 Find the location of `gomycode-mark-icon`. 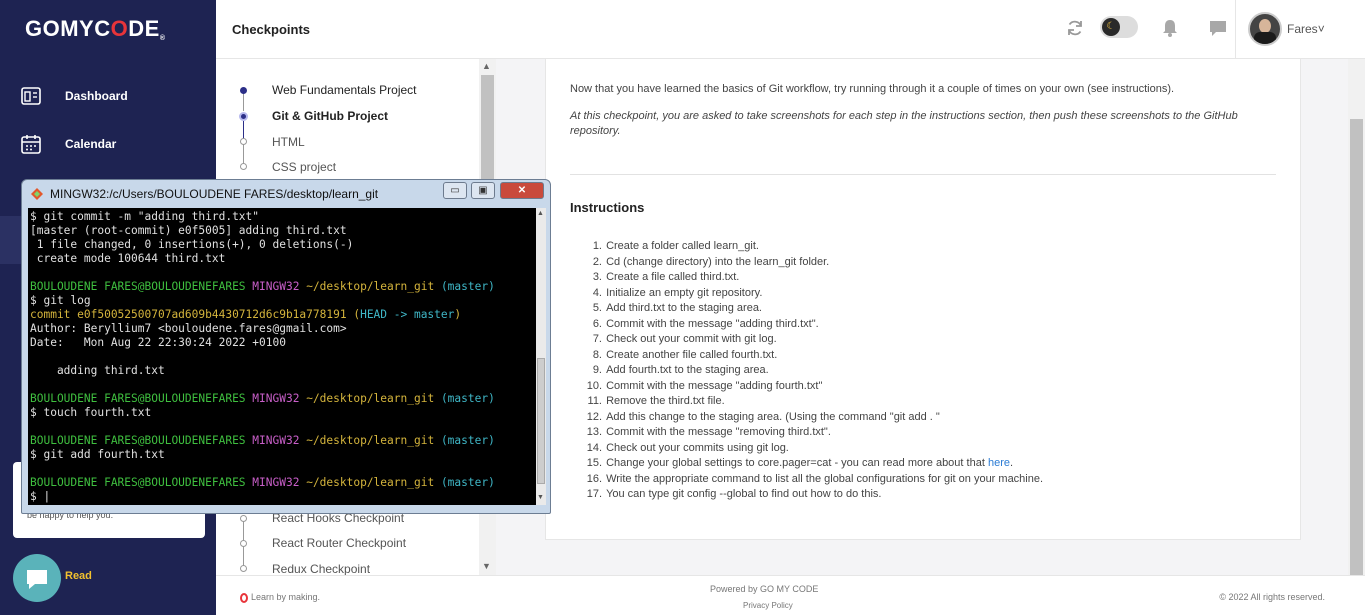

gomycode-mark-icon is located at coordinates (244, 597).